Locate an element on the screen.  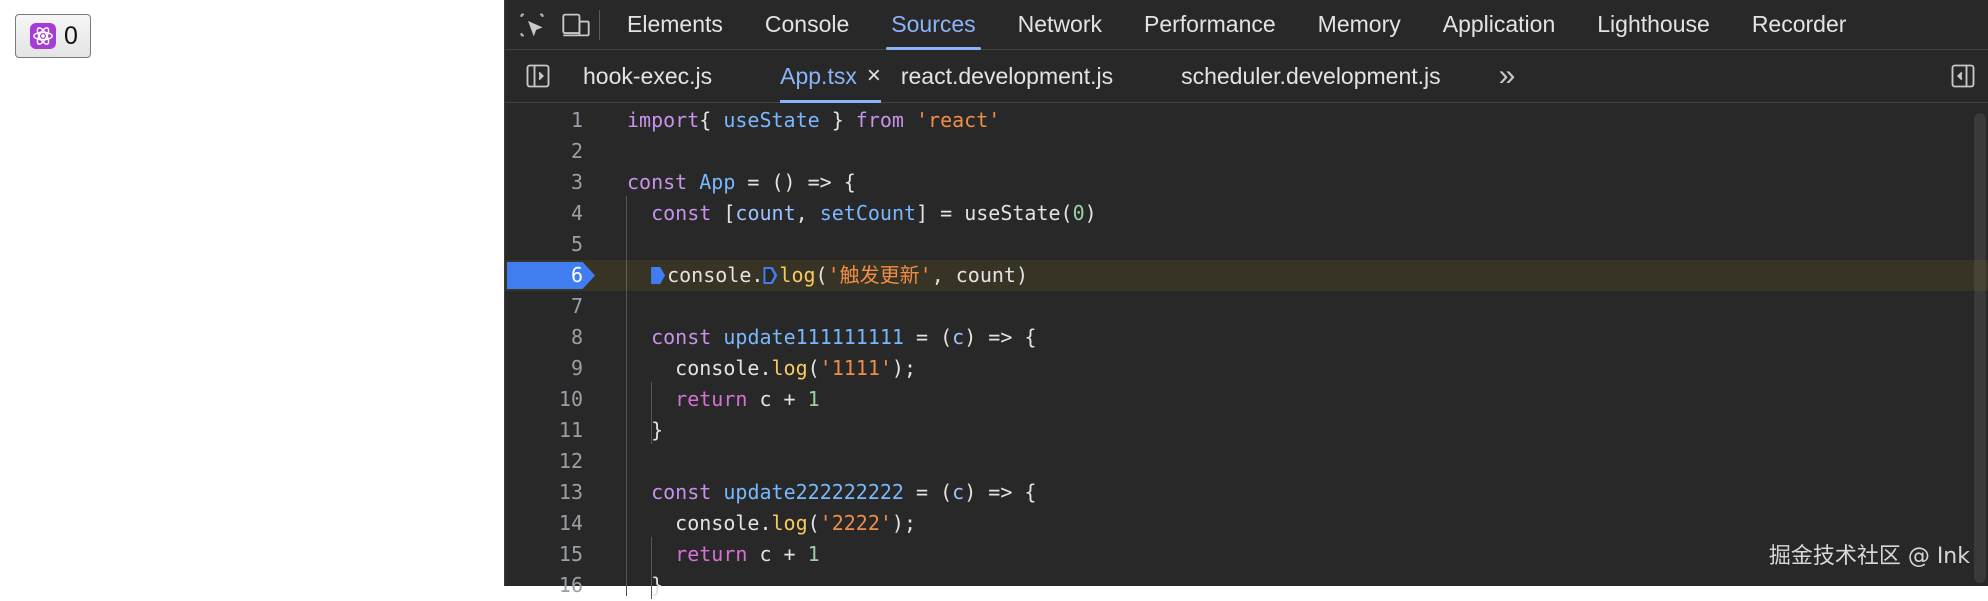
code-text: } is located at coordinates (645, 430).